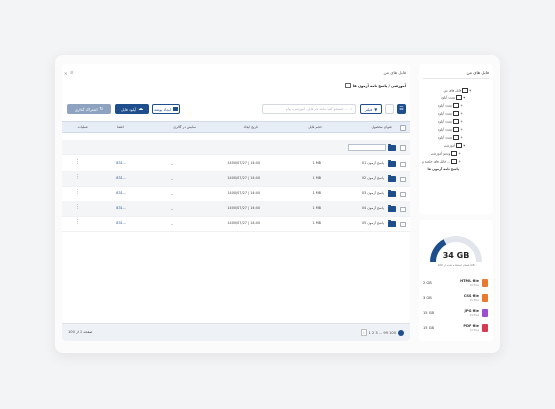 This screenshot has height=409, width=555. I want to click on prev-page-icon: ‹, so click(363, 332).